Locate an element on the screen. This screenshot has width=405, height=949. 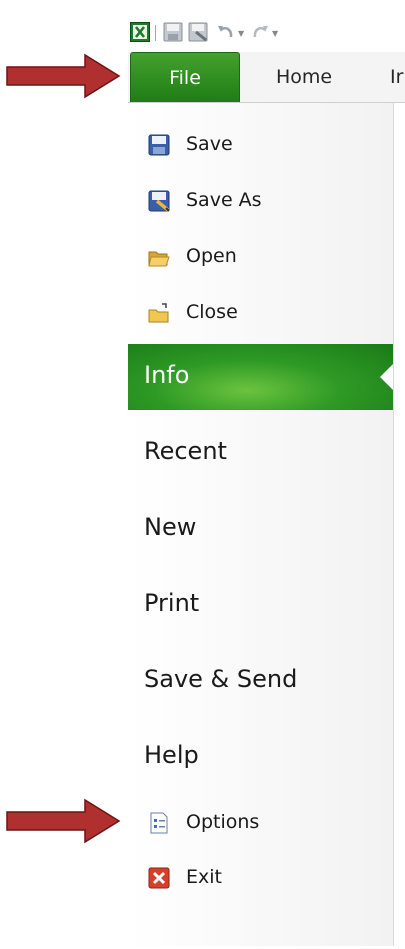
save-icon is located at coordinates (159, 145).